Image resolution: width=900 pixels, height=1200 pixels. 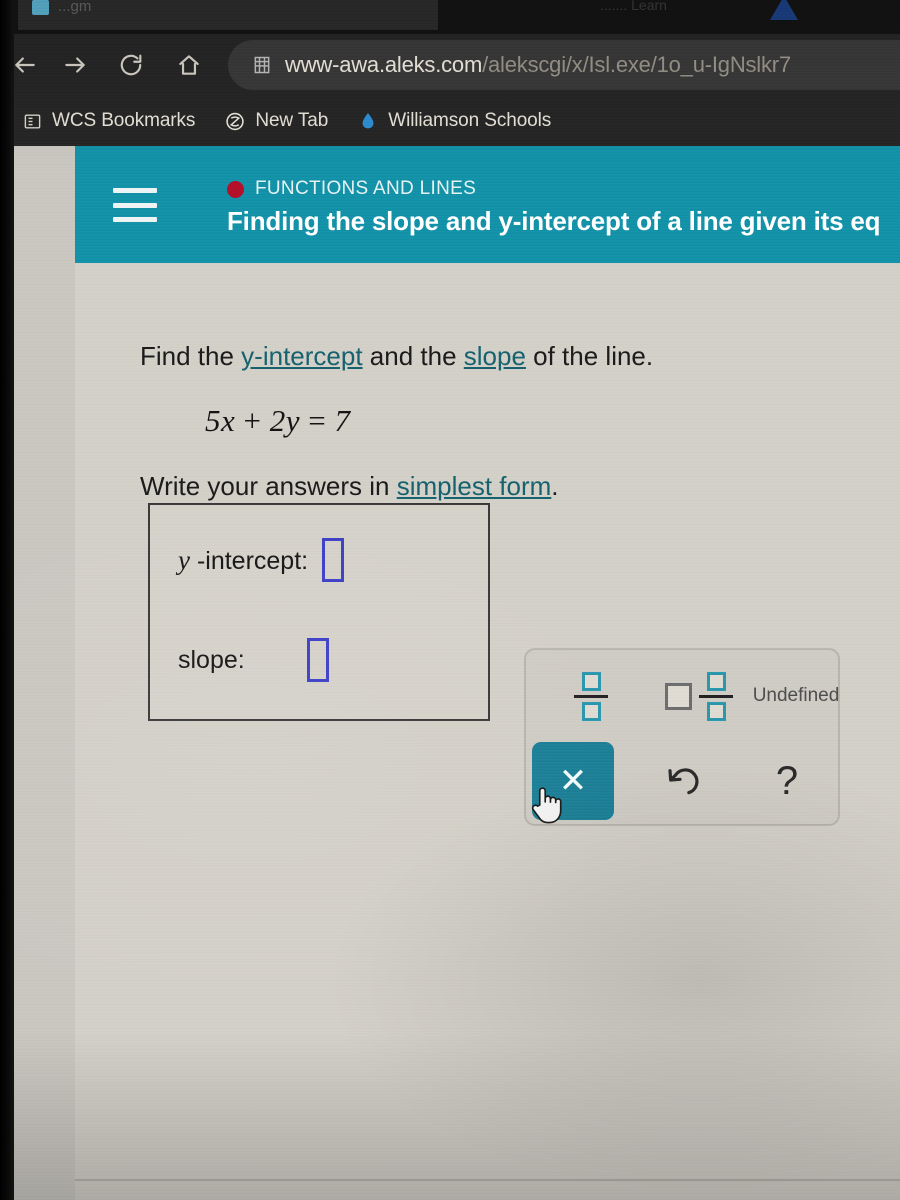 I want to click on undefined-button: Undefined, so click(x=796, y=696).